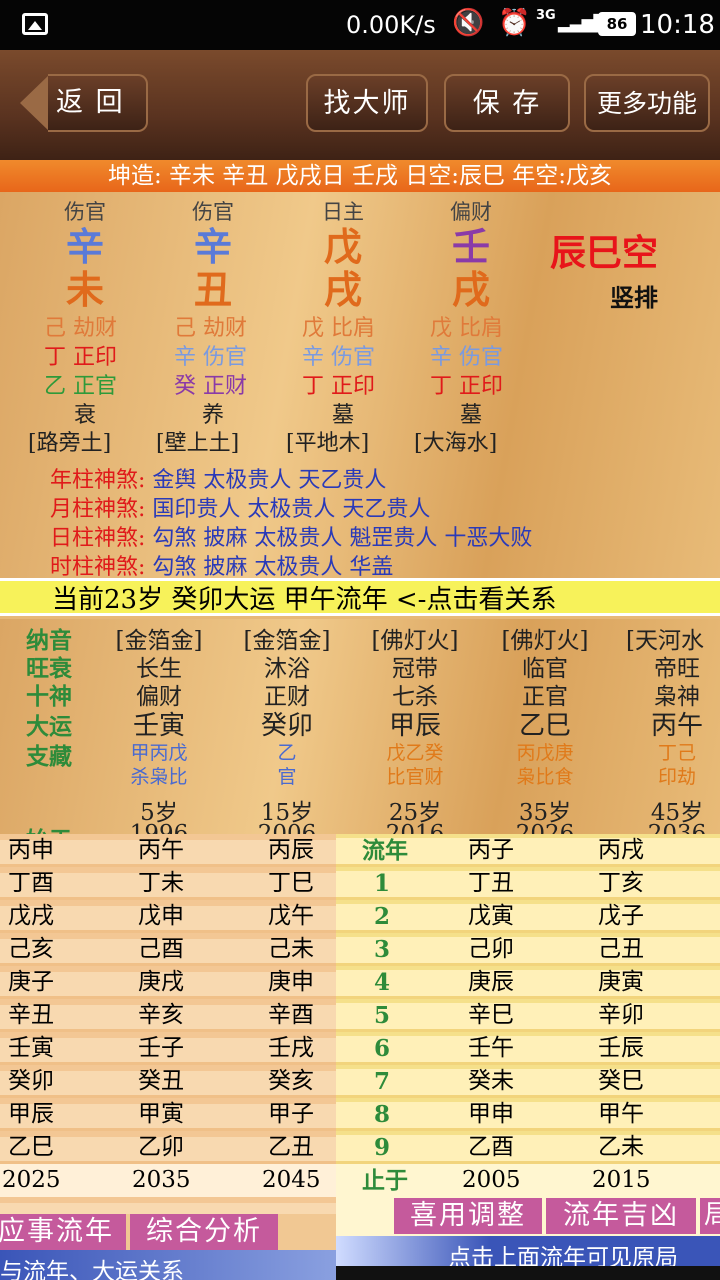  What do you see at coordinates (360, 176) in the screenshot?
I see `bazi-summary-banner: 坤造: 辛未 辛丑 戊戌日 壬戌 日空:辰巳 年空:戊亥` at bounding box center [360, 176].